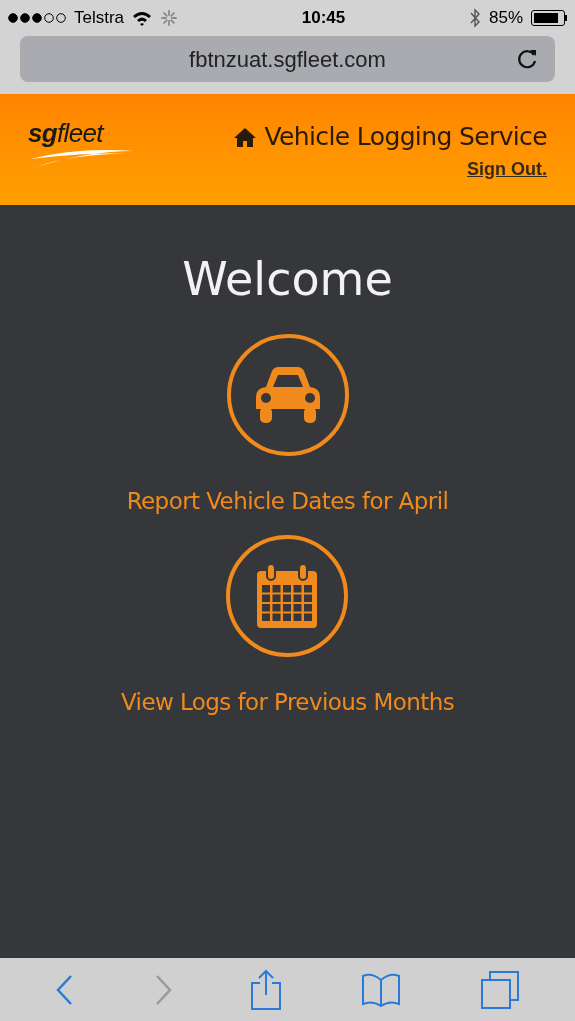 The width and height of the screenshot is (575, 1021). I want to click on action-link: View Logs for Previous Months, so click(287, 701).